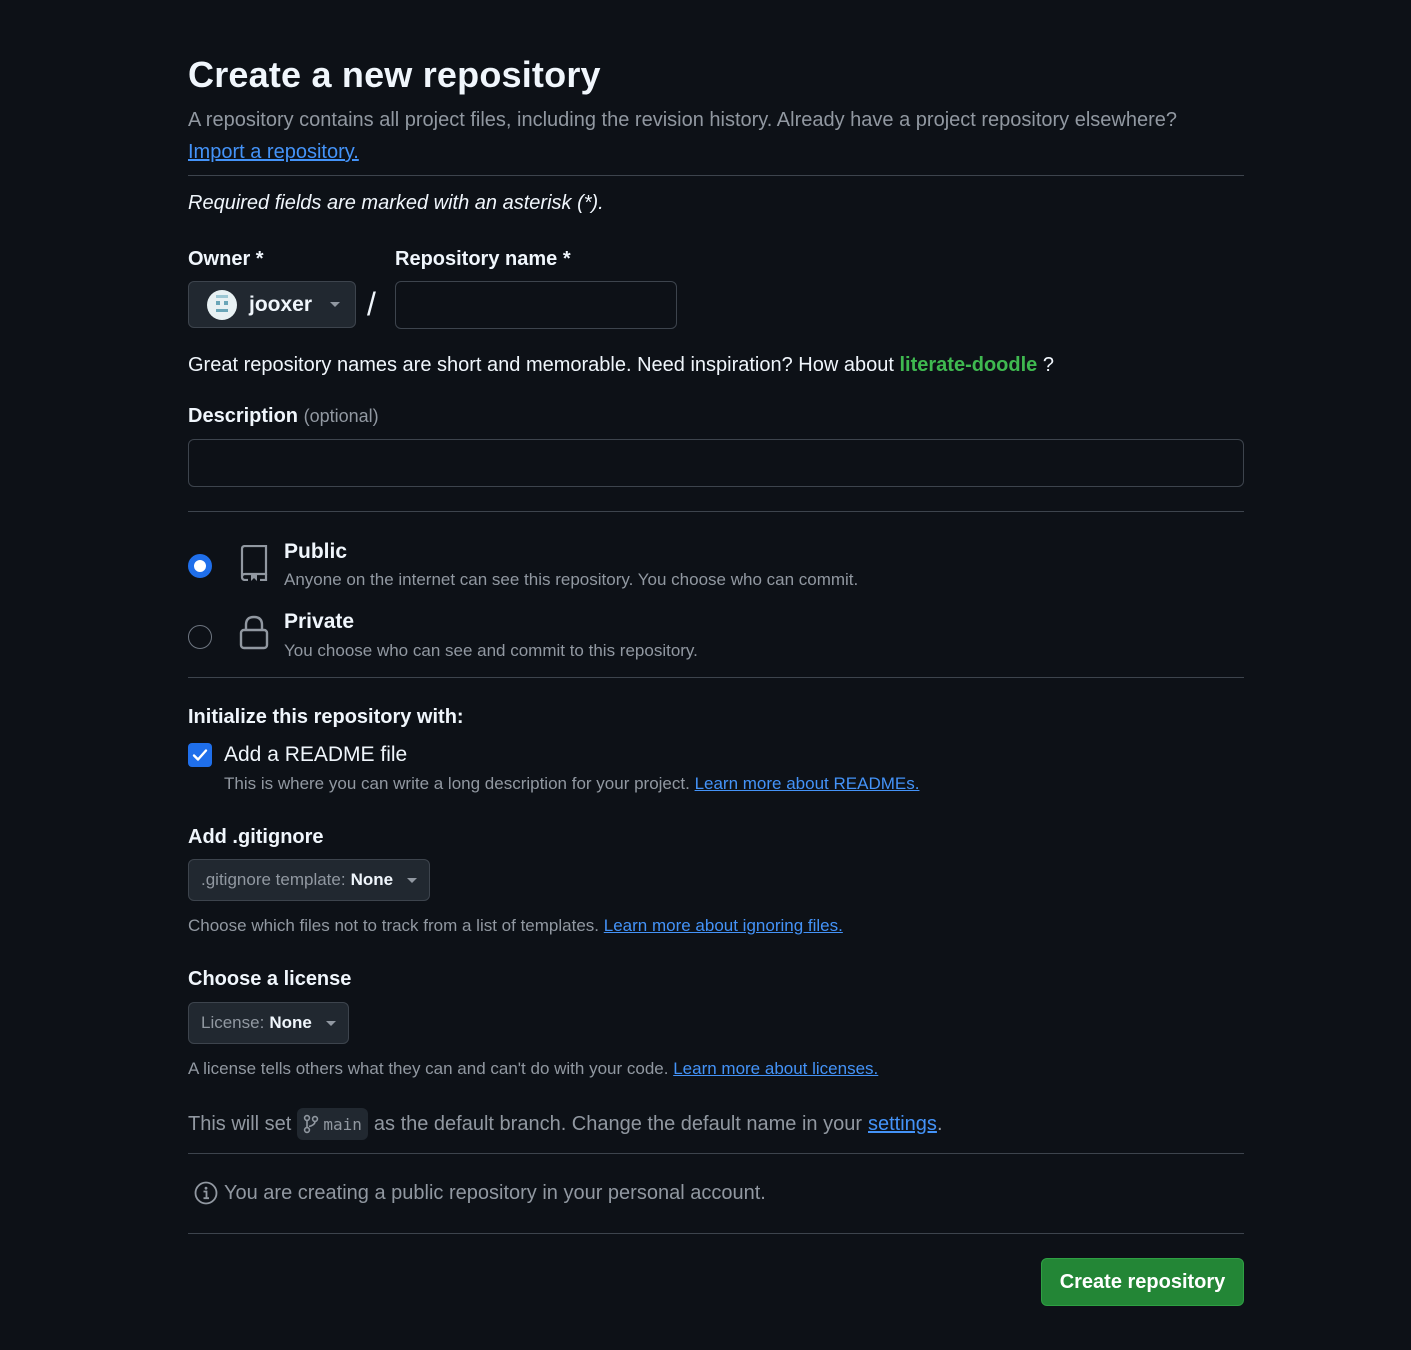 This screenshot has width=1411, height=1350. What do you see at coordinates (254, 632) in the screenshot?
I see `lock-icon` at bounding box center [254, 632].